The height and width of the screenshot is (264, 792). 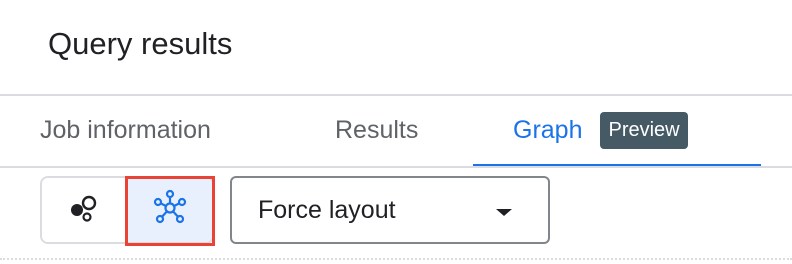 I want to click on content-divider, so click(x=396, y=259).